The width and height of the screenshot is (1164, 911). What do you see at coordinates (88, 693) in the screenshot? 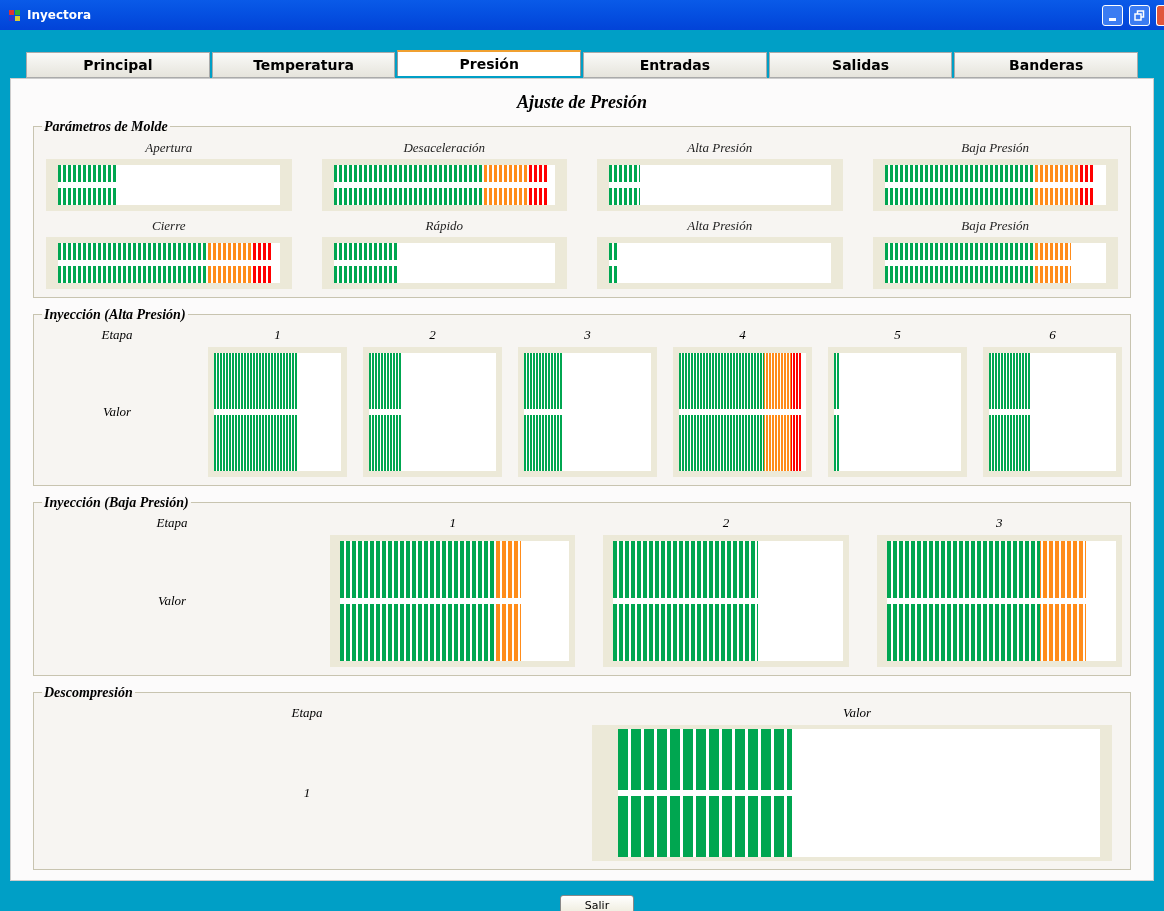
I see `group-title: Descompresión` at bounding box center [88, 693].